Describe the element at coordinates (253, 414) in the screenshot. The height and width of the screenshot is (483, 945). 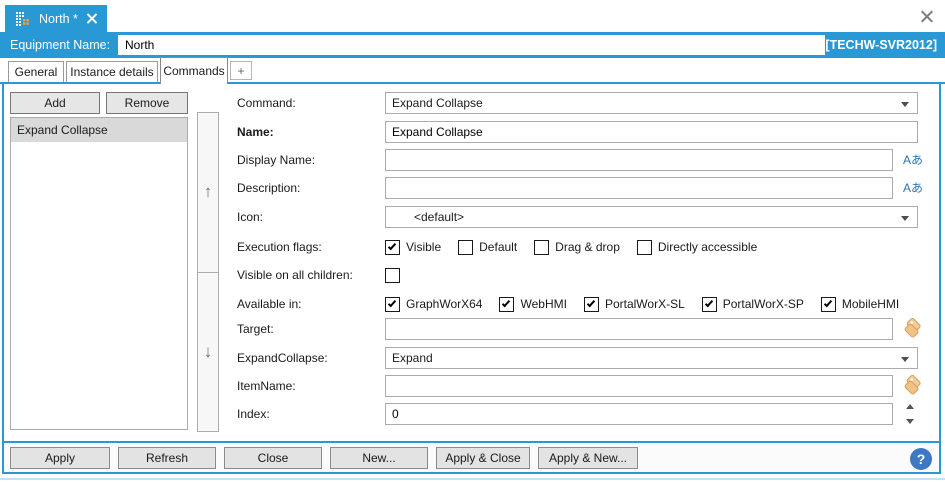
I see `index-label: Index:` at that location.